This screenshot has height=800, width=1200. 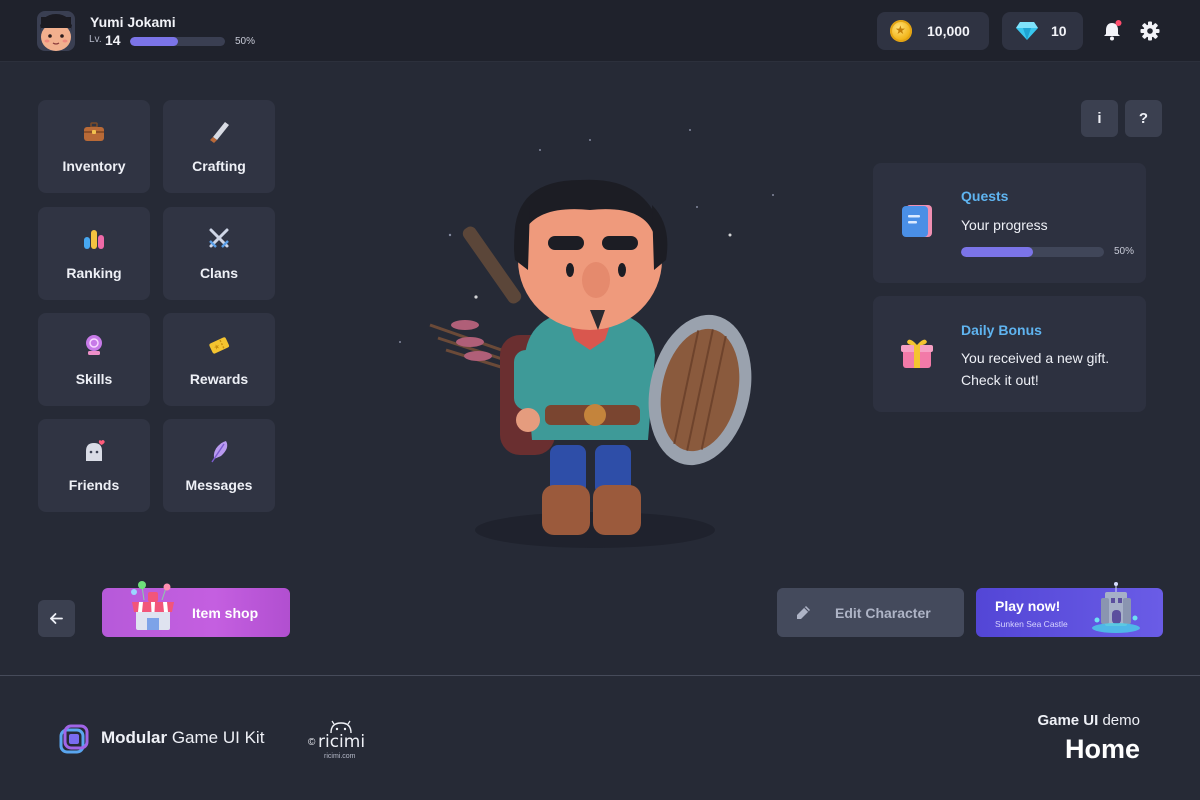 I want to click on play-now-label: Play now!, so click(x=1028, y=606).